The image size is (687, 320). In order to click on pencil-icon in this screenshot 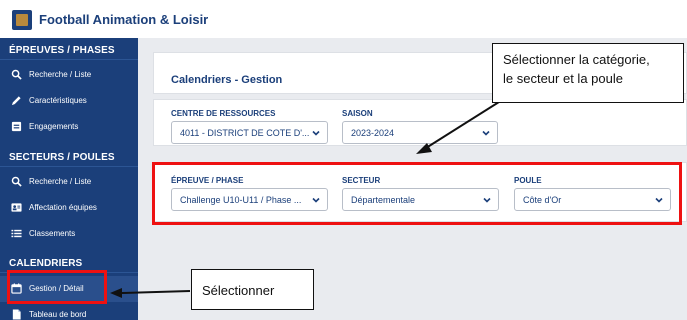, I will do `click(16, 100)`.